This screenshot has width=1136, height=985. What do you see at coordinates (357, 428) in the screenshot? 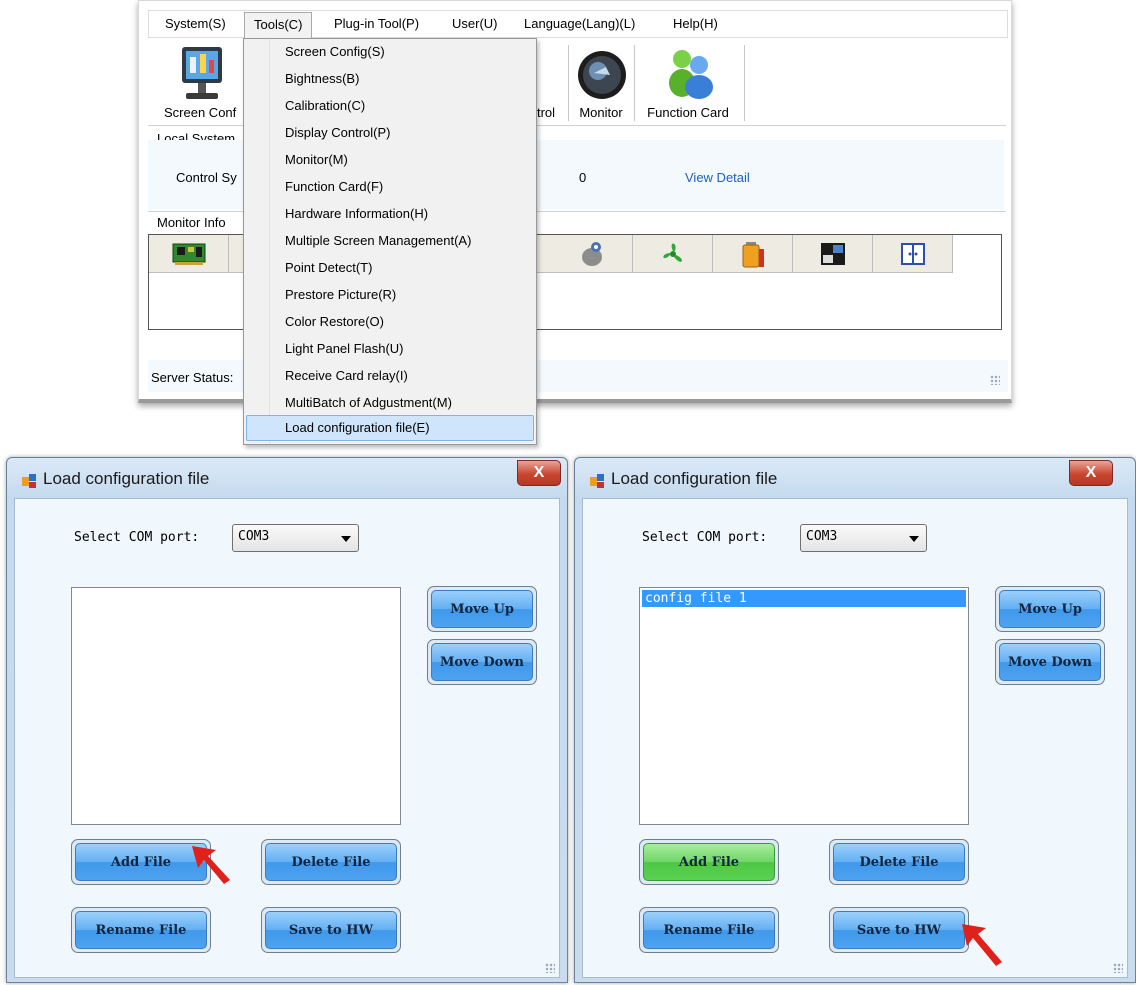
I see `menu-item-load-configuration-file: Load configuration file(E)` at bounding box center [357, 428].